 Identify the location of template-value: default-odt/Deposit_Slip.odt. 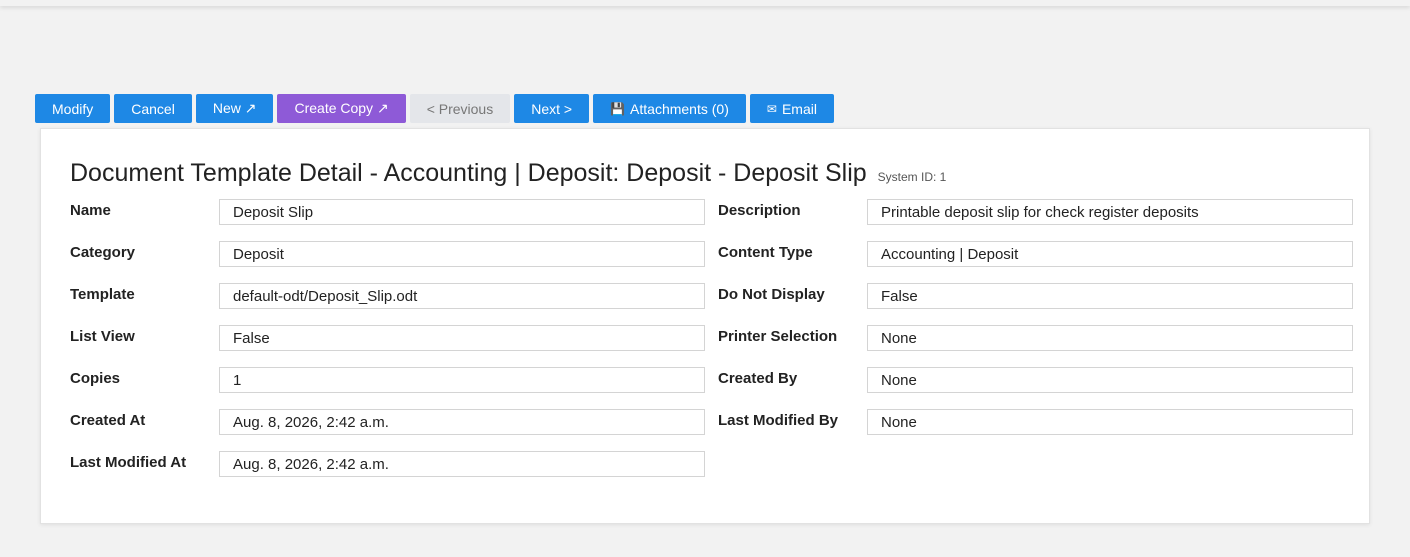
(462, 296).